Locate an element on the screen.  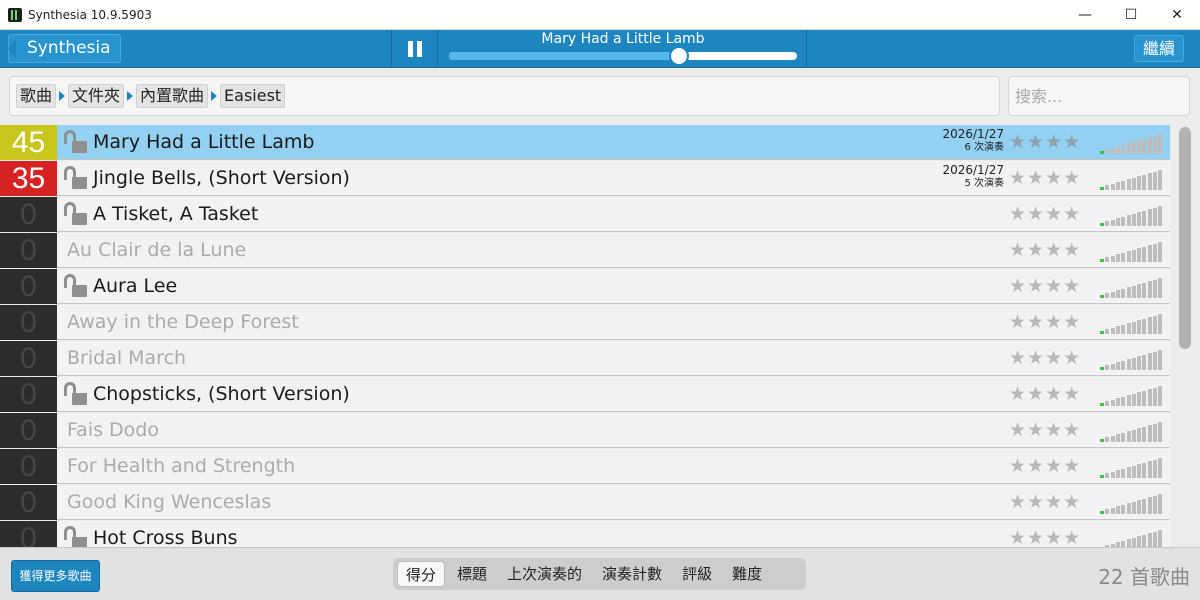
sort-tab: 標題 is located at coordinates (472, 574).